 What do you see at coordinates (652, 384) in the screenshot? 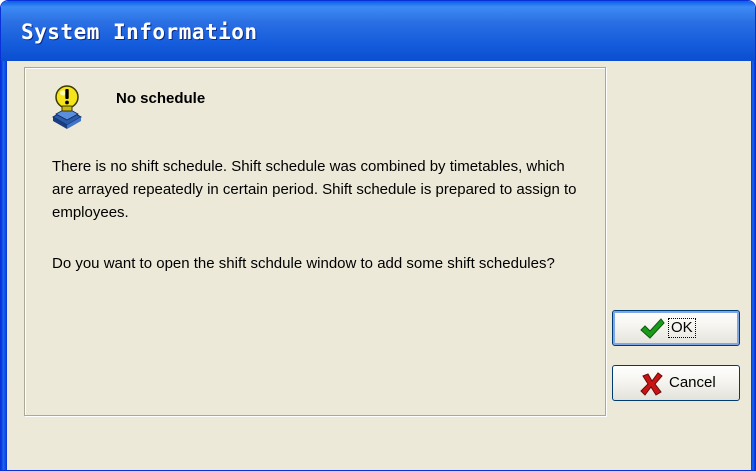
I see `cross-icon` at bounding box center [652, 384].